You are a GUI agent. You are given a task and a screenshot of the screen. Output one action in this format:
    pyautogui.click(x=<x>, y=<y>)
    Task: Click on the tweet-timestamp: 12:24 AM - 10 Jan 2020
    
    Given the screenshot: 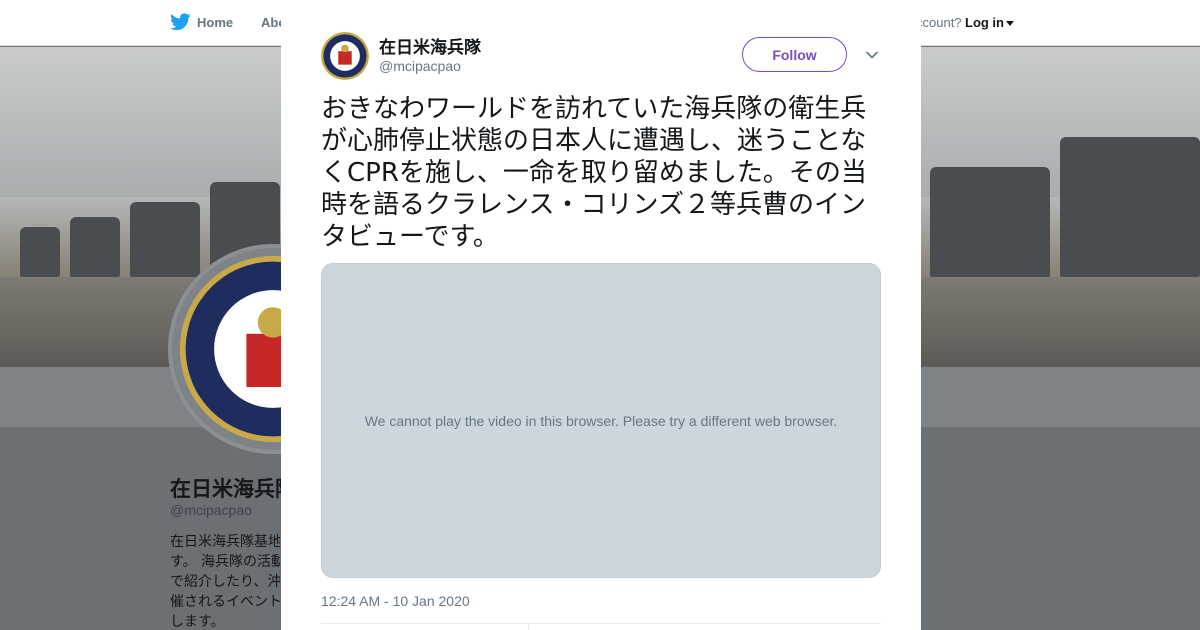 What is the action you would take?
    pyautogui.click(x=395, y=601)
    